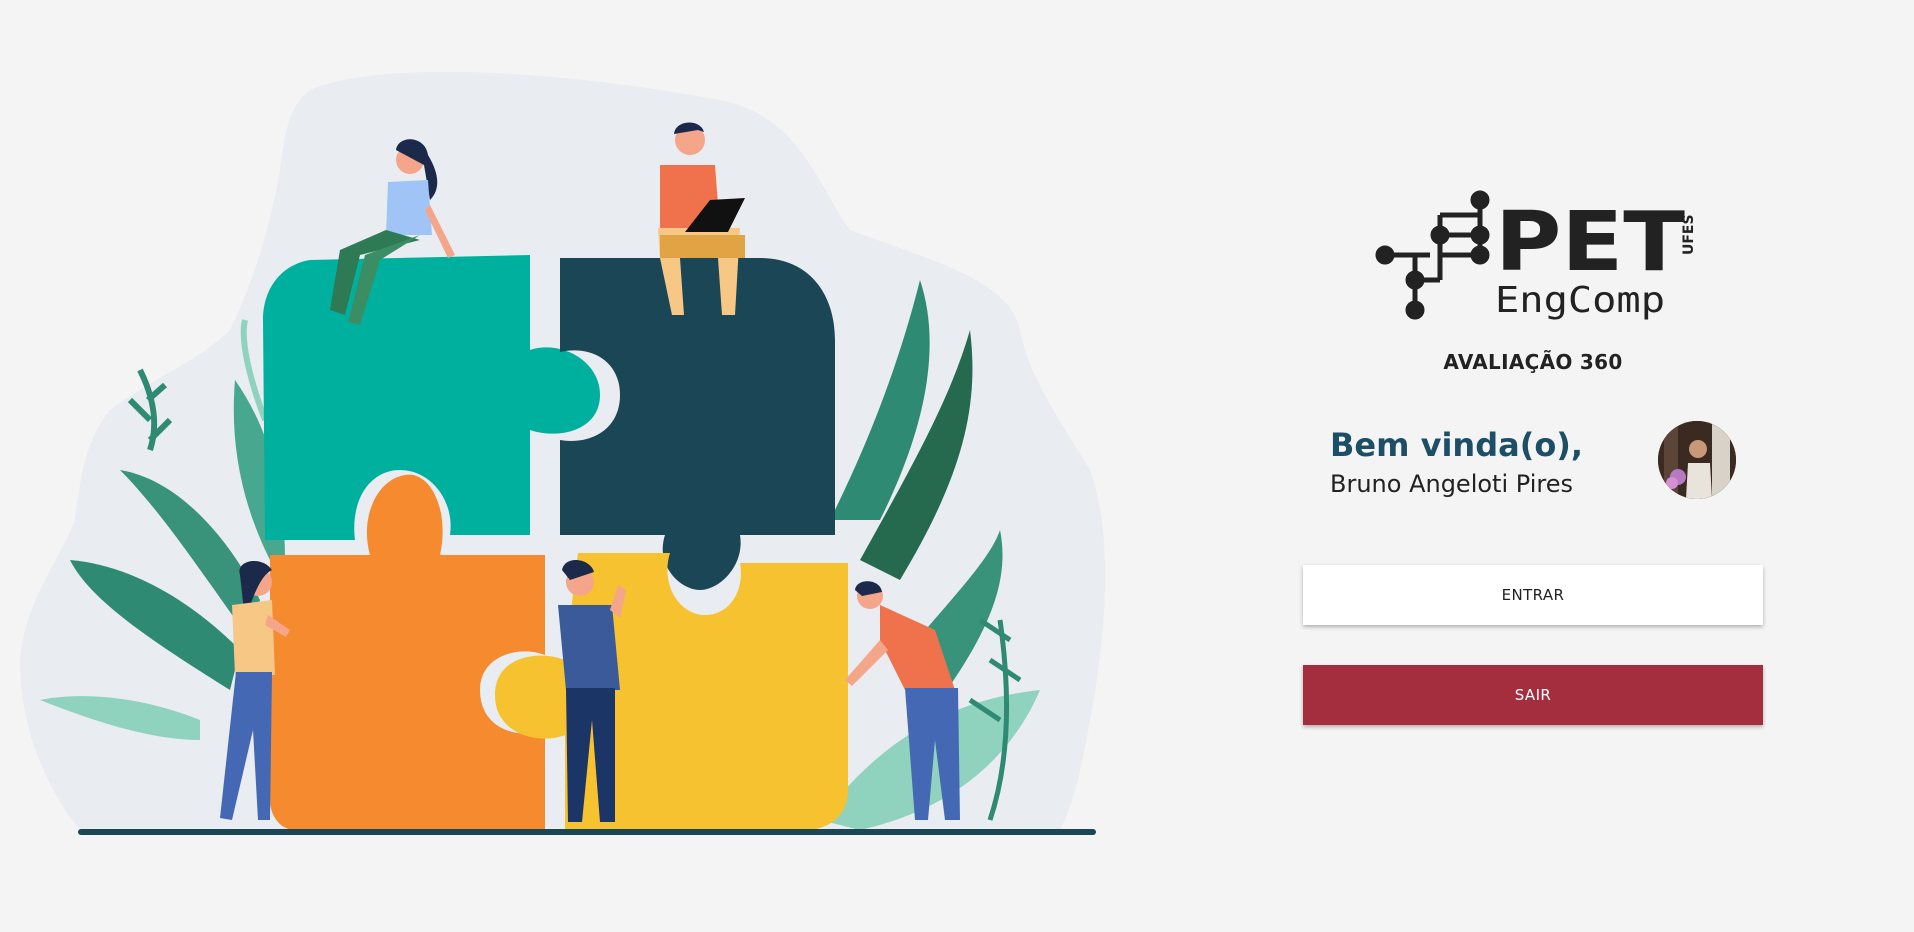 This screenshot has width=1914, height=932. Describe the element at coordinates (1533, 595) in the screenshot. I see `enter-button: ENTRAR` at that location.